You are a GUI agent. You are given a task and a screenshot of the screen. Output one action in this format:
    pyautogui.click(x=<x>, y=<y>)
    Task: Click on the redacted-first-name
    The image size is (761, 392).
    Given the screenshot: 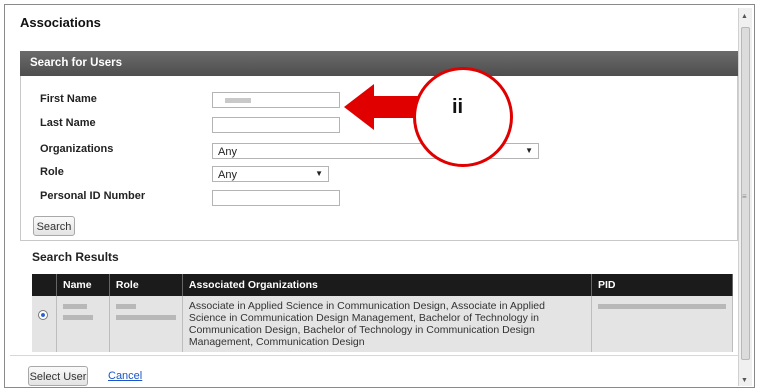 What is the action you would take?
    pyautogui.click(x=238, y=100)
    